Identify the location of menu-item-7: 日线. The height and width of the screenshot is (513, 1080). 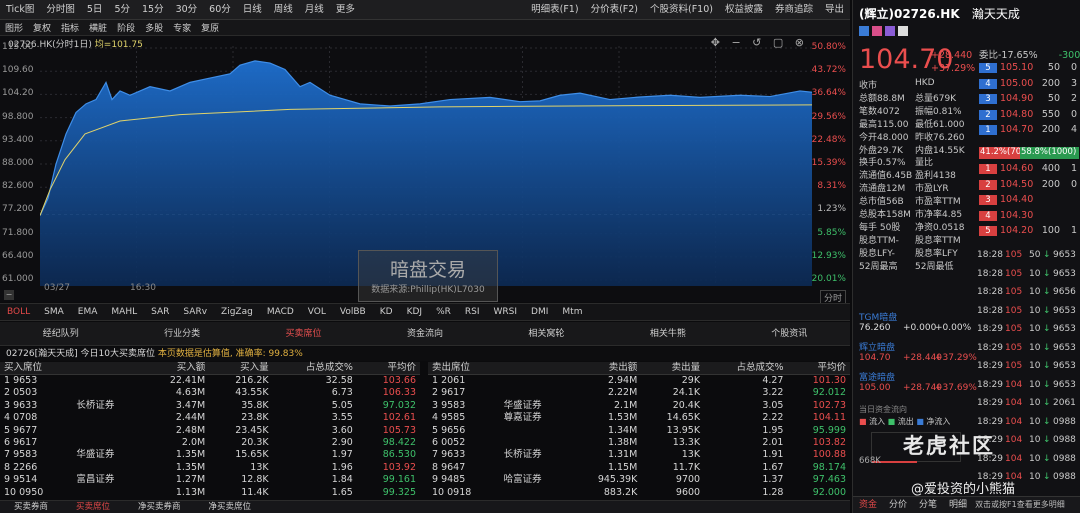
(252, 10).